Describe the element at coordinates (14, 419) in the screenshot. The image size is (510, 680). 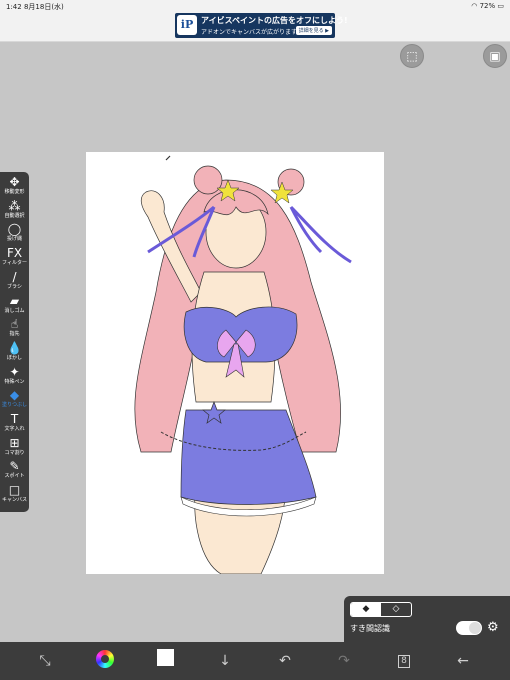
I see `text-icon: T` at that location.